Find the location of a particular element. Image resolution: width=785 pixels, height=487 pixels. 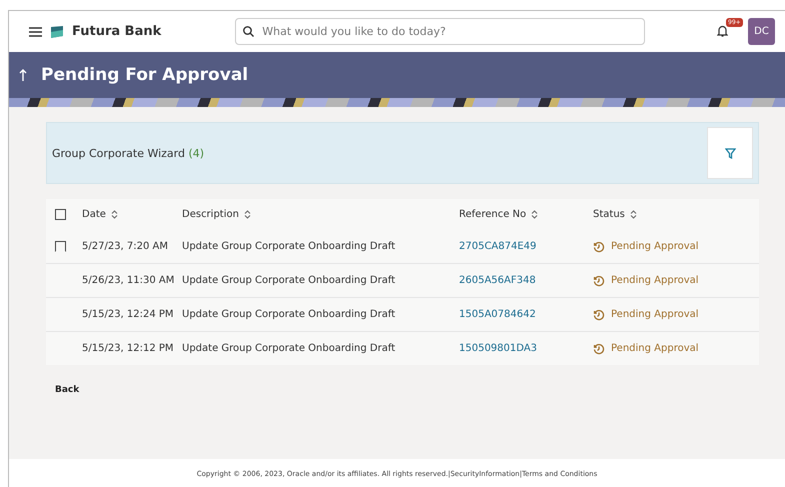

brand-name: Futura Bank is located at coordinates (117, 31).